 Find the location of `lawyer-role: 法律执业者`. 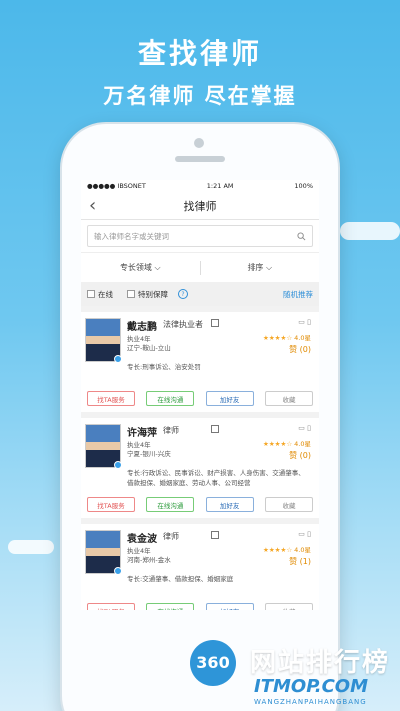

lawyer-role: 法律执业者 is located at coordinates (183, 324).